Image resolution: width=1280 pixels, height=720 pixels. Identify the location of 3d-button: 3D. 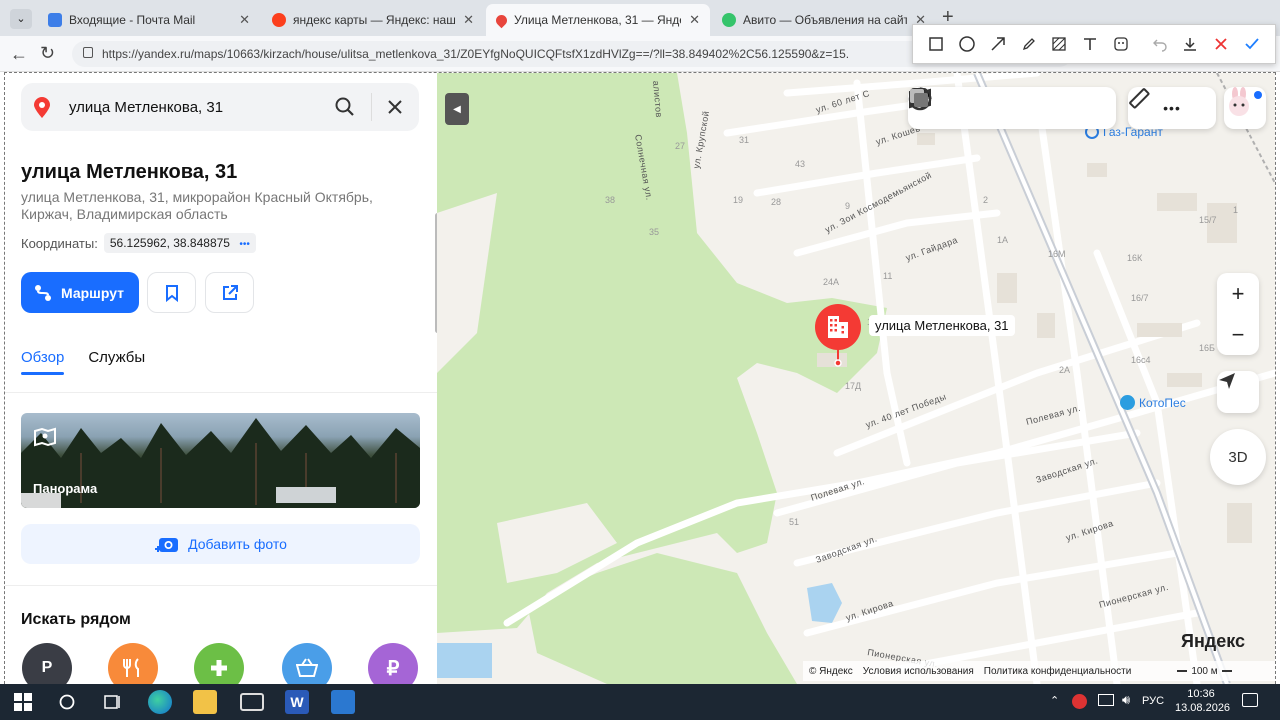
(1238, 457).